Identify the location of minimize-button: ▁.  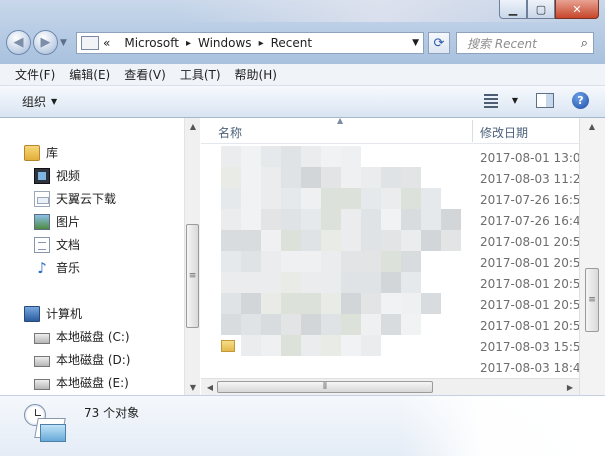
(513, 9).